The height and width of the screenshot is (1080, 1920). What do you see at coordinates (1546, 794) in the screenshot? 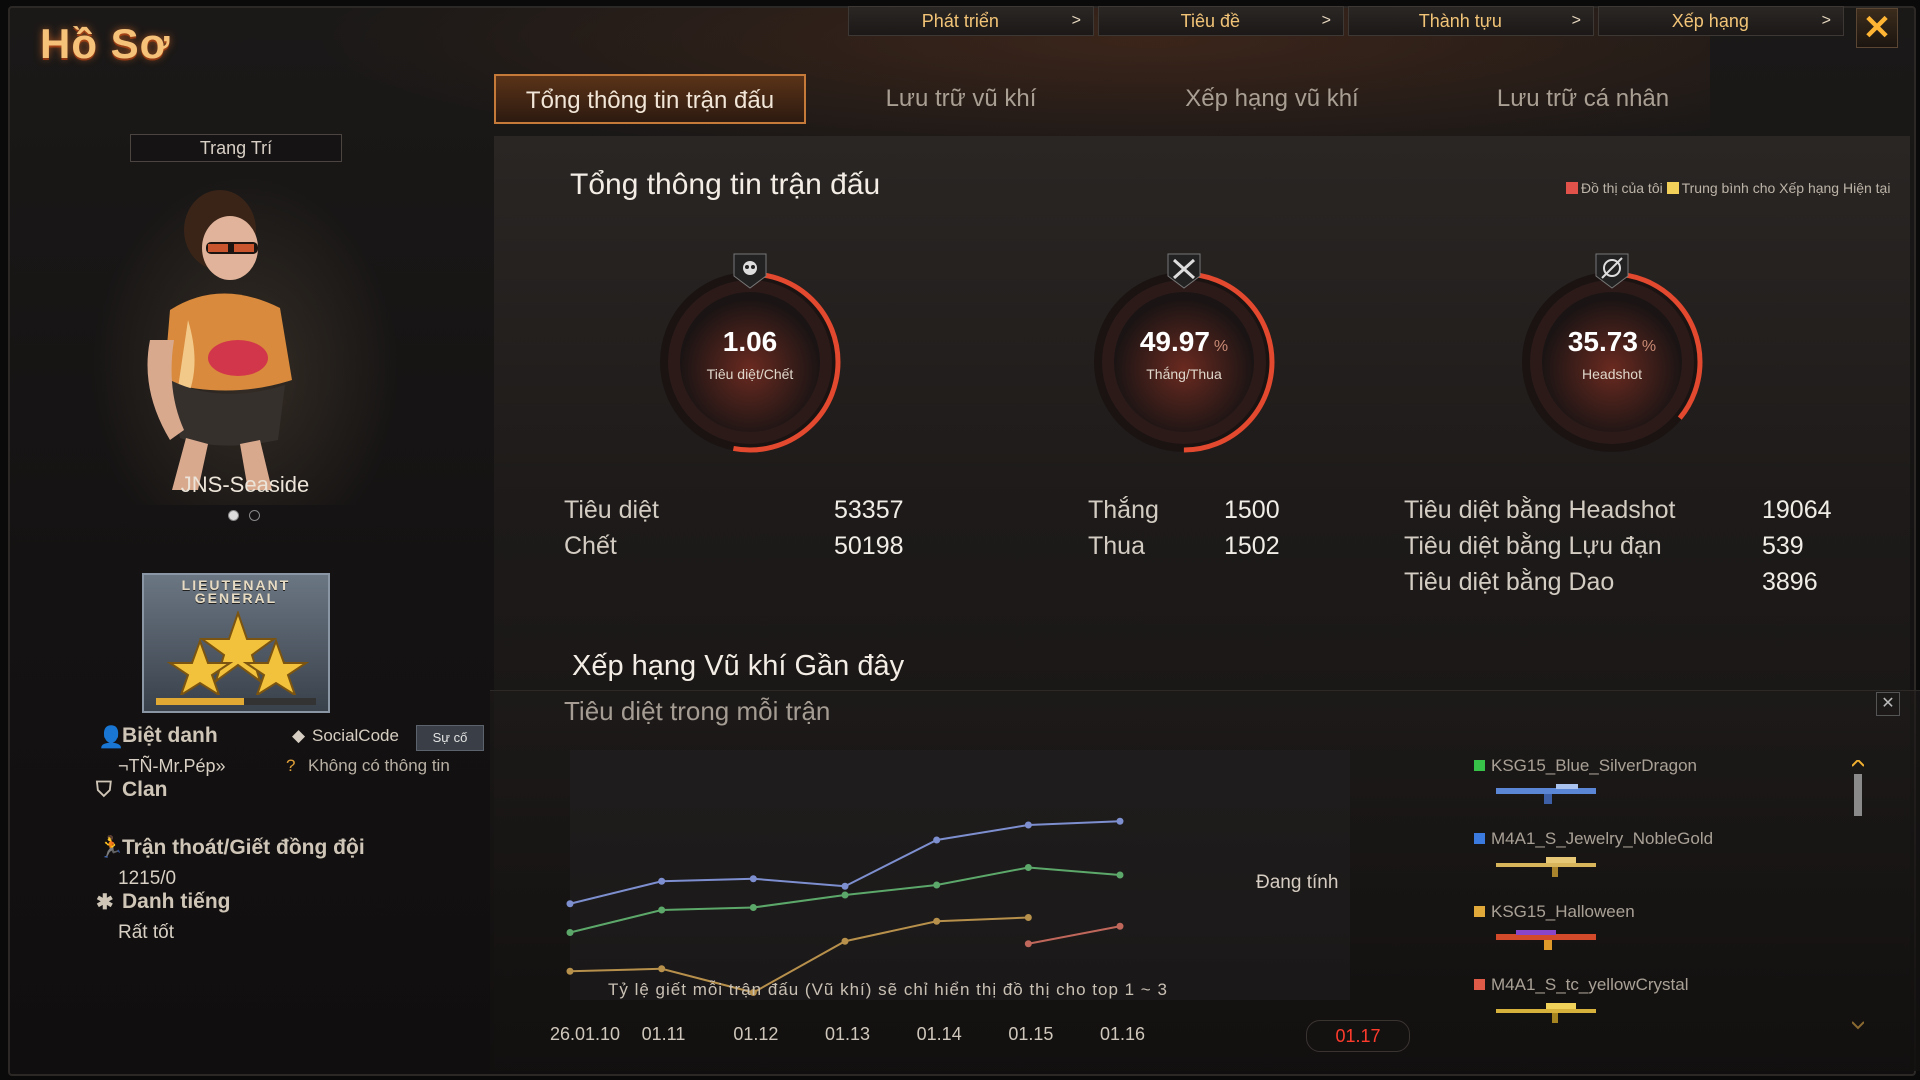
I see `shotgun-icon` at bounding box center [1546, 794].